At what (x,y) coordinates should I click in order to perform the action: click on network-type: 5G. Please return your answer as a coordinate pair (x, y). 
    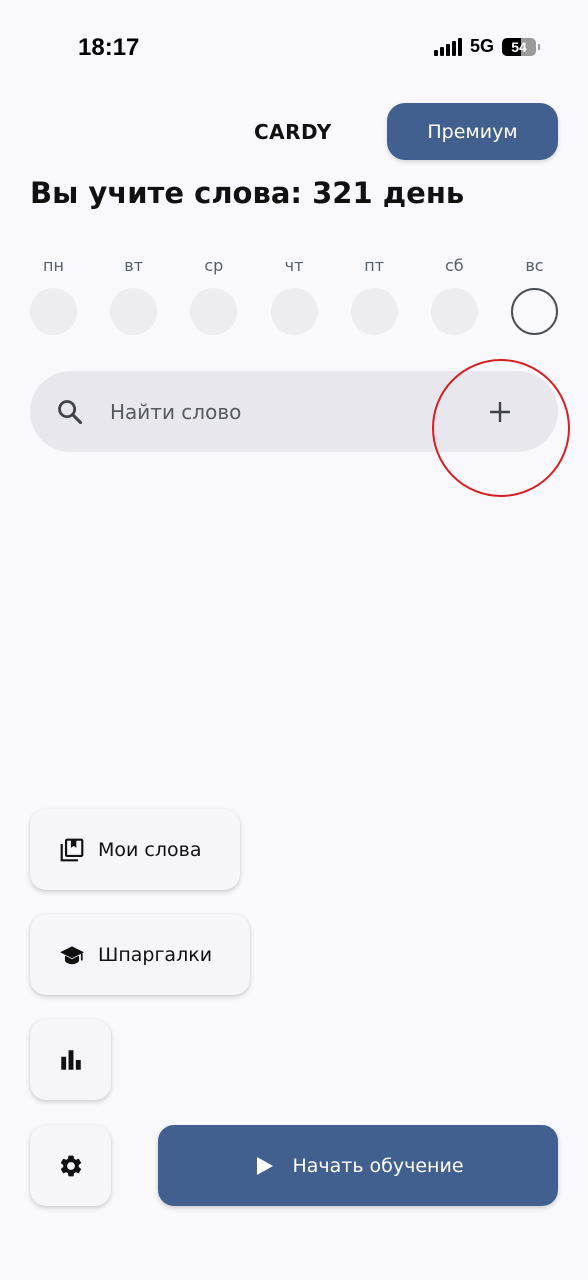
    Looking at the image, I should click on (481, 46).